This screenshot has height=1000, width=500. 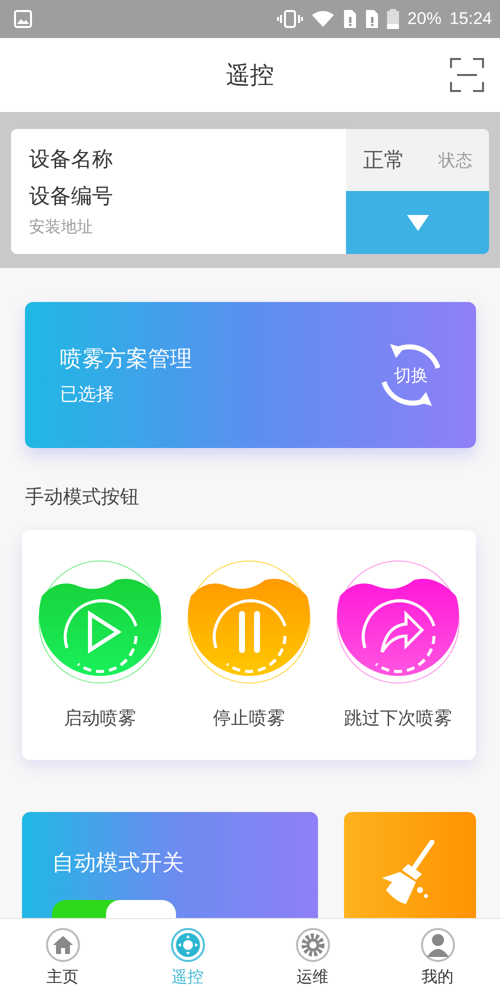 What do you see at coordinates (398, 718) in the screenshot?
I see `spray-control-label: 跳过下次喷雾` at bounding box center [398, 718].